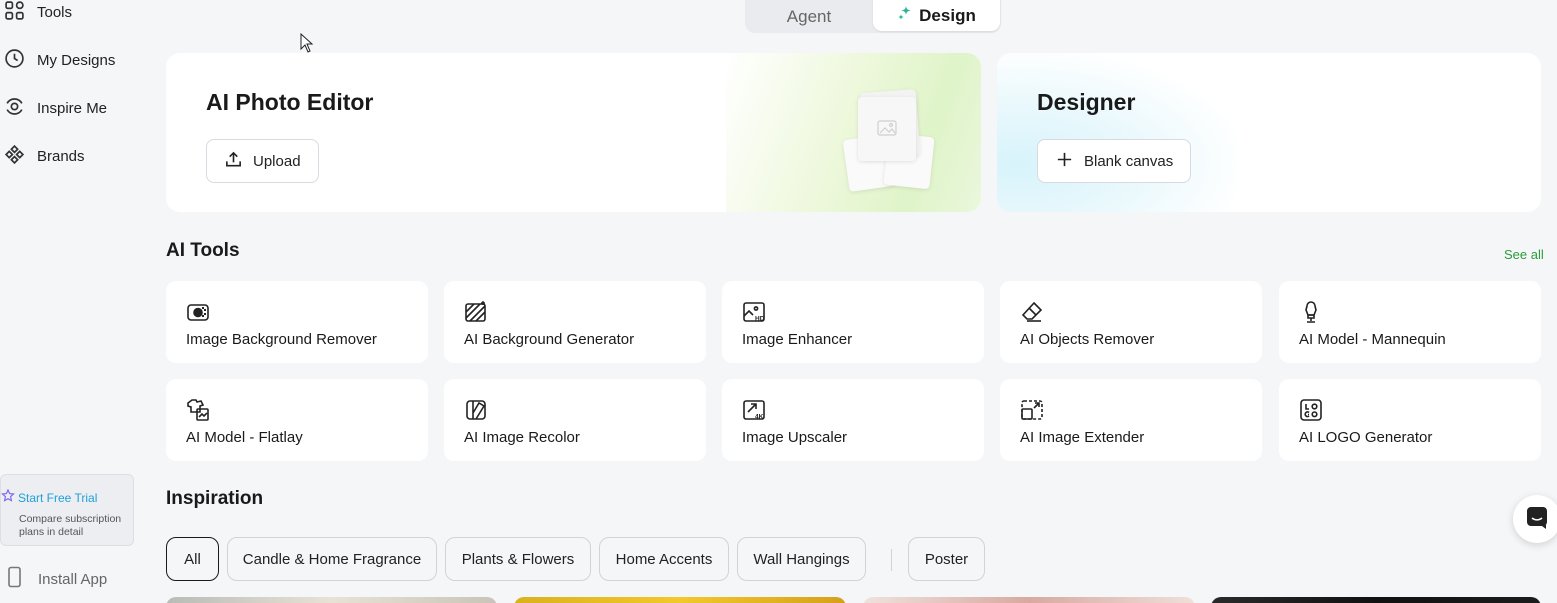  I want to click on tool-label: AI Image Recolor, so click(522, 437).